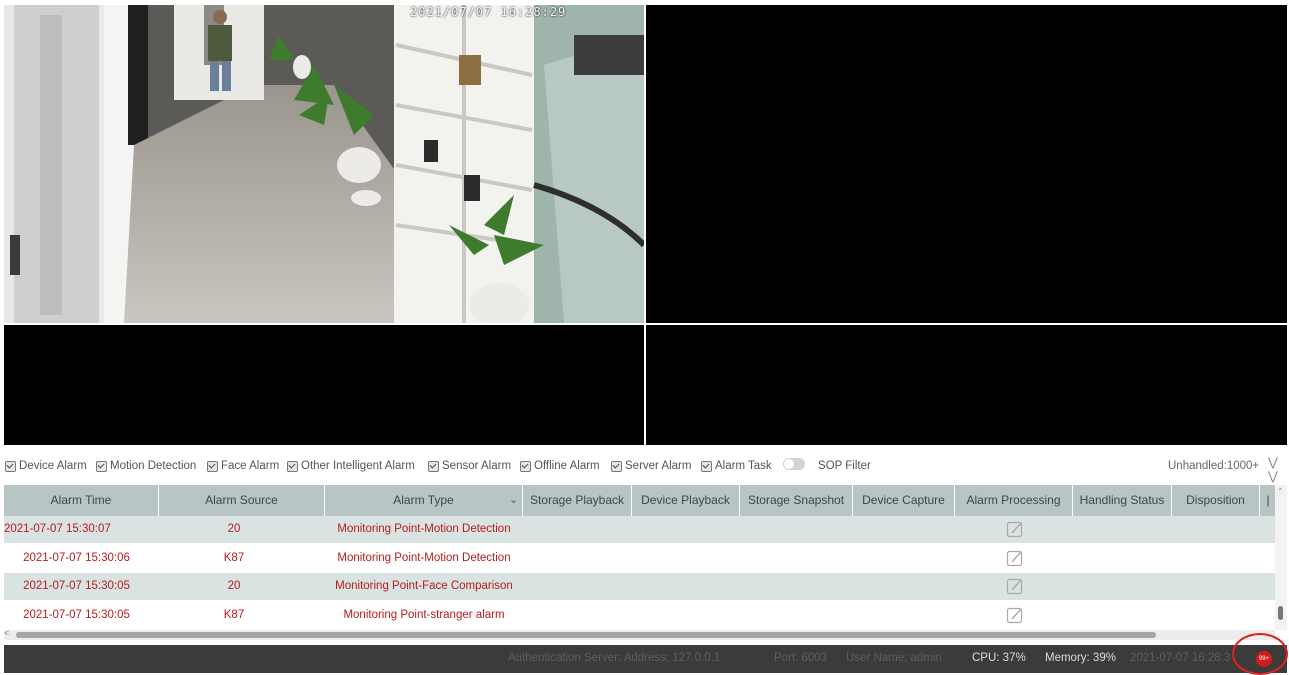  What do you see at coordinates (1080, 658) in the screenshot?
I see `memory-usage: Memory: 39%` at bounding box center [1080, 658].